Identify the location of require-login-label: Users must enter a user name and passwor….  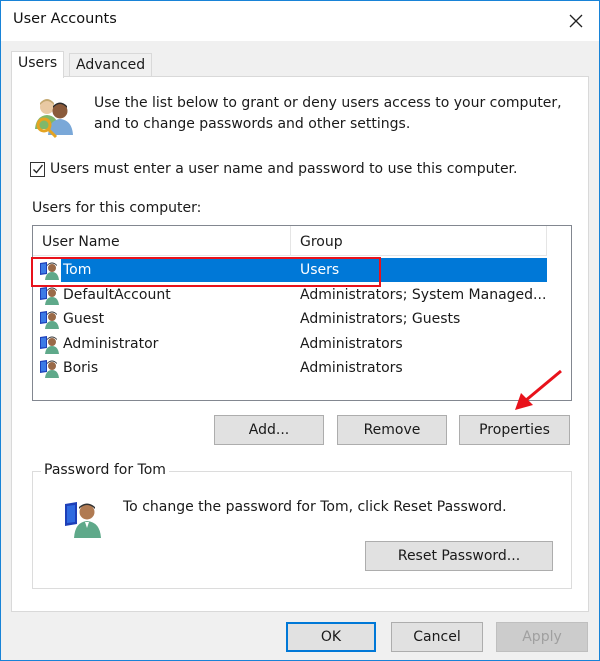
(284, 169).